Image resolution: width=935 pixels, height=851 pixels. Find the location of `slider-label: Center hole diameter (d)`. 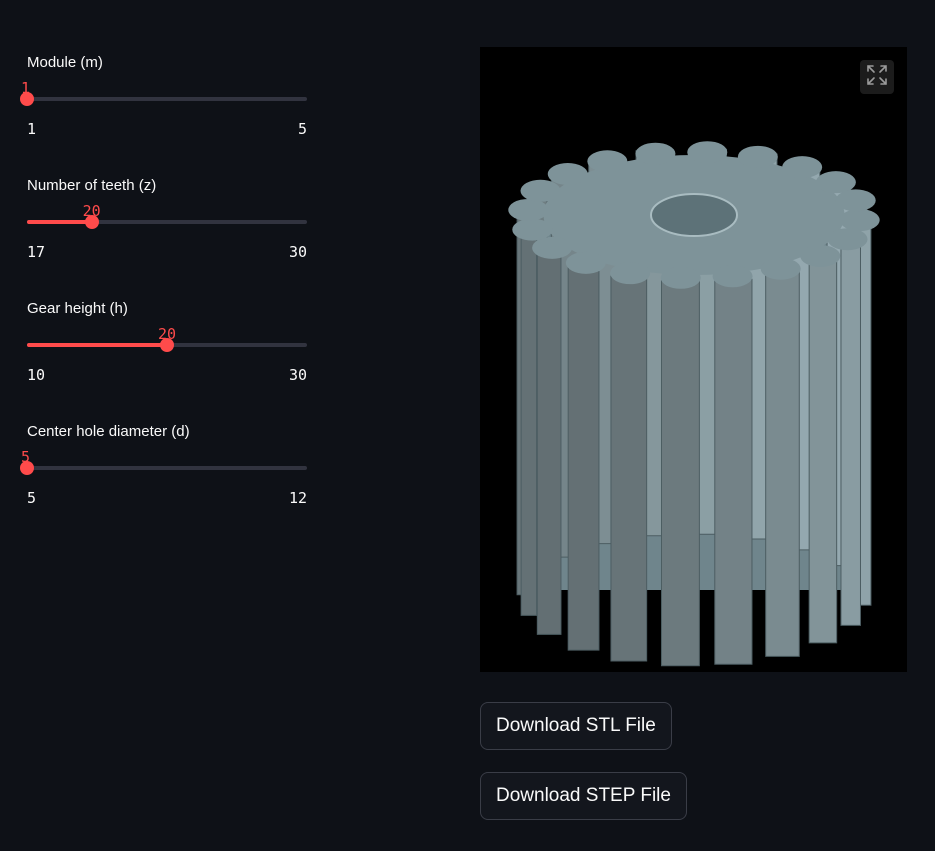

slider-label: Center hole diameter (d) is located at coordinates (108, 431).